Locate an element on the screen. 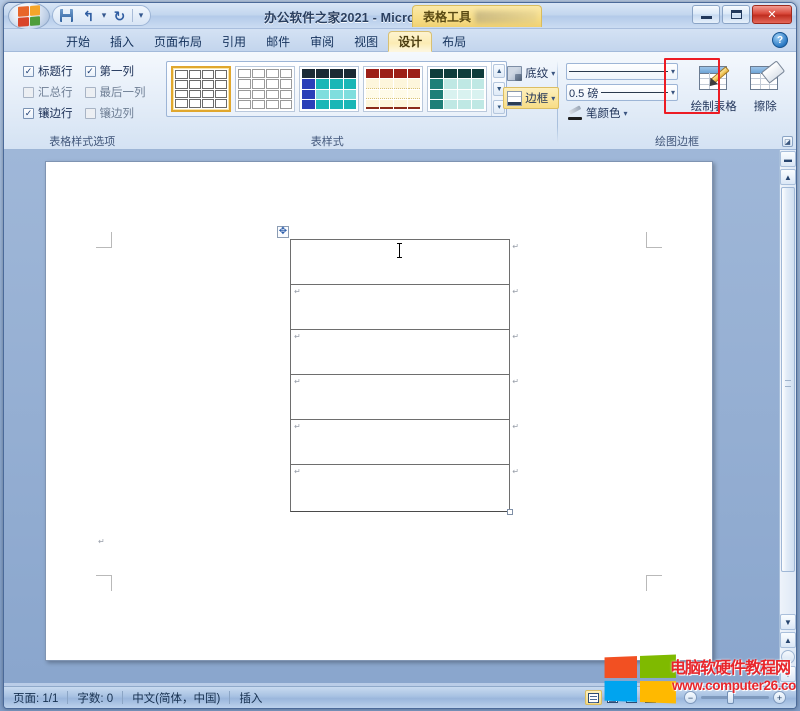  checkbox-label: 标题行 is located at coordinates (55, 72).